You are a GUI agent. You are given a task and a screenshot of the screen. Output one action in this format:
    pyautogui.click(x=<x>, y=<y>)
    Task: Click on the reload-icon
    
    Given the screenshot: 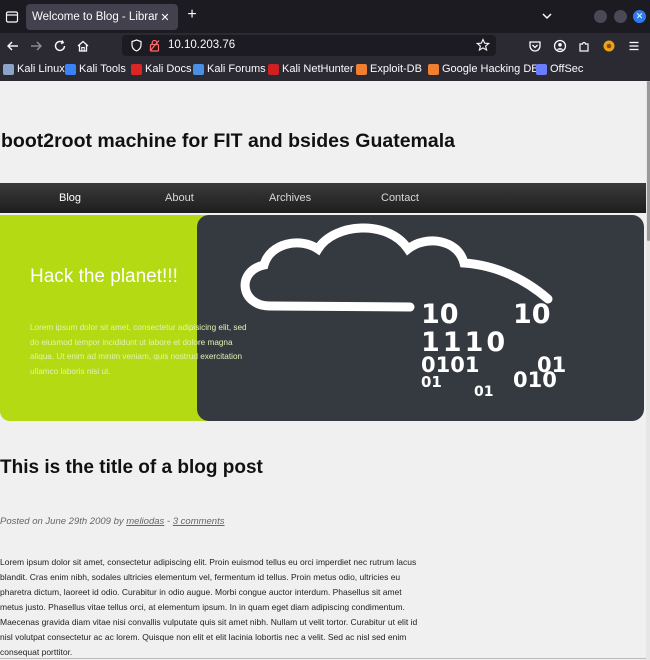 What is the action you would take?
    pyautogui.click(x=60, y=46)
    